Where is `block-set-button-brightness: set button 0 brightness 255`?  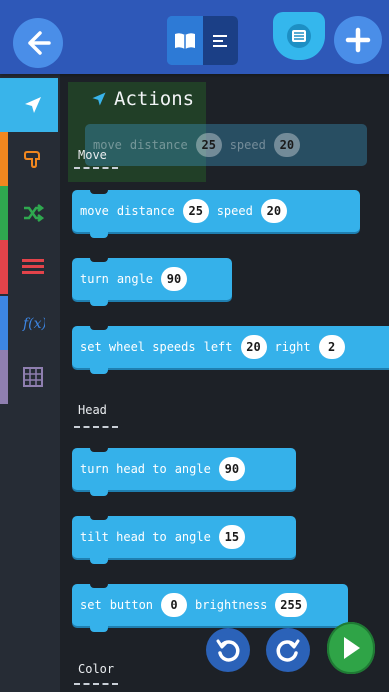
block-set-button-brightness: set button 0 brightness 255 is located at coordinates (210, 607).